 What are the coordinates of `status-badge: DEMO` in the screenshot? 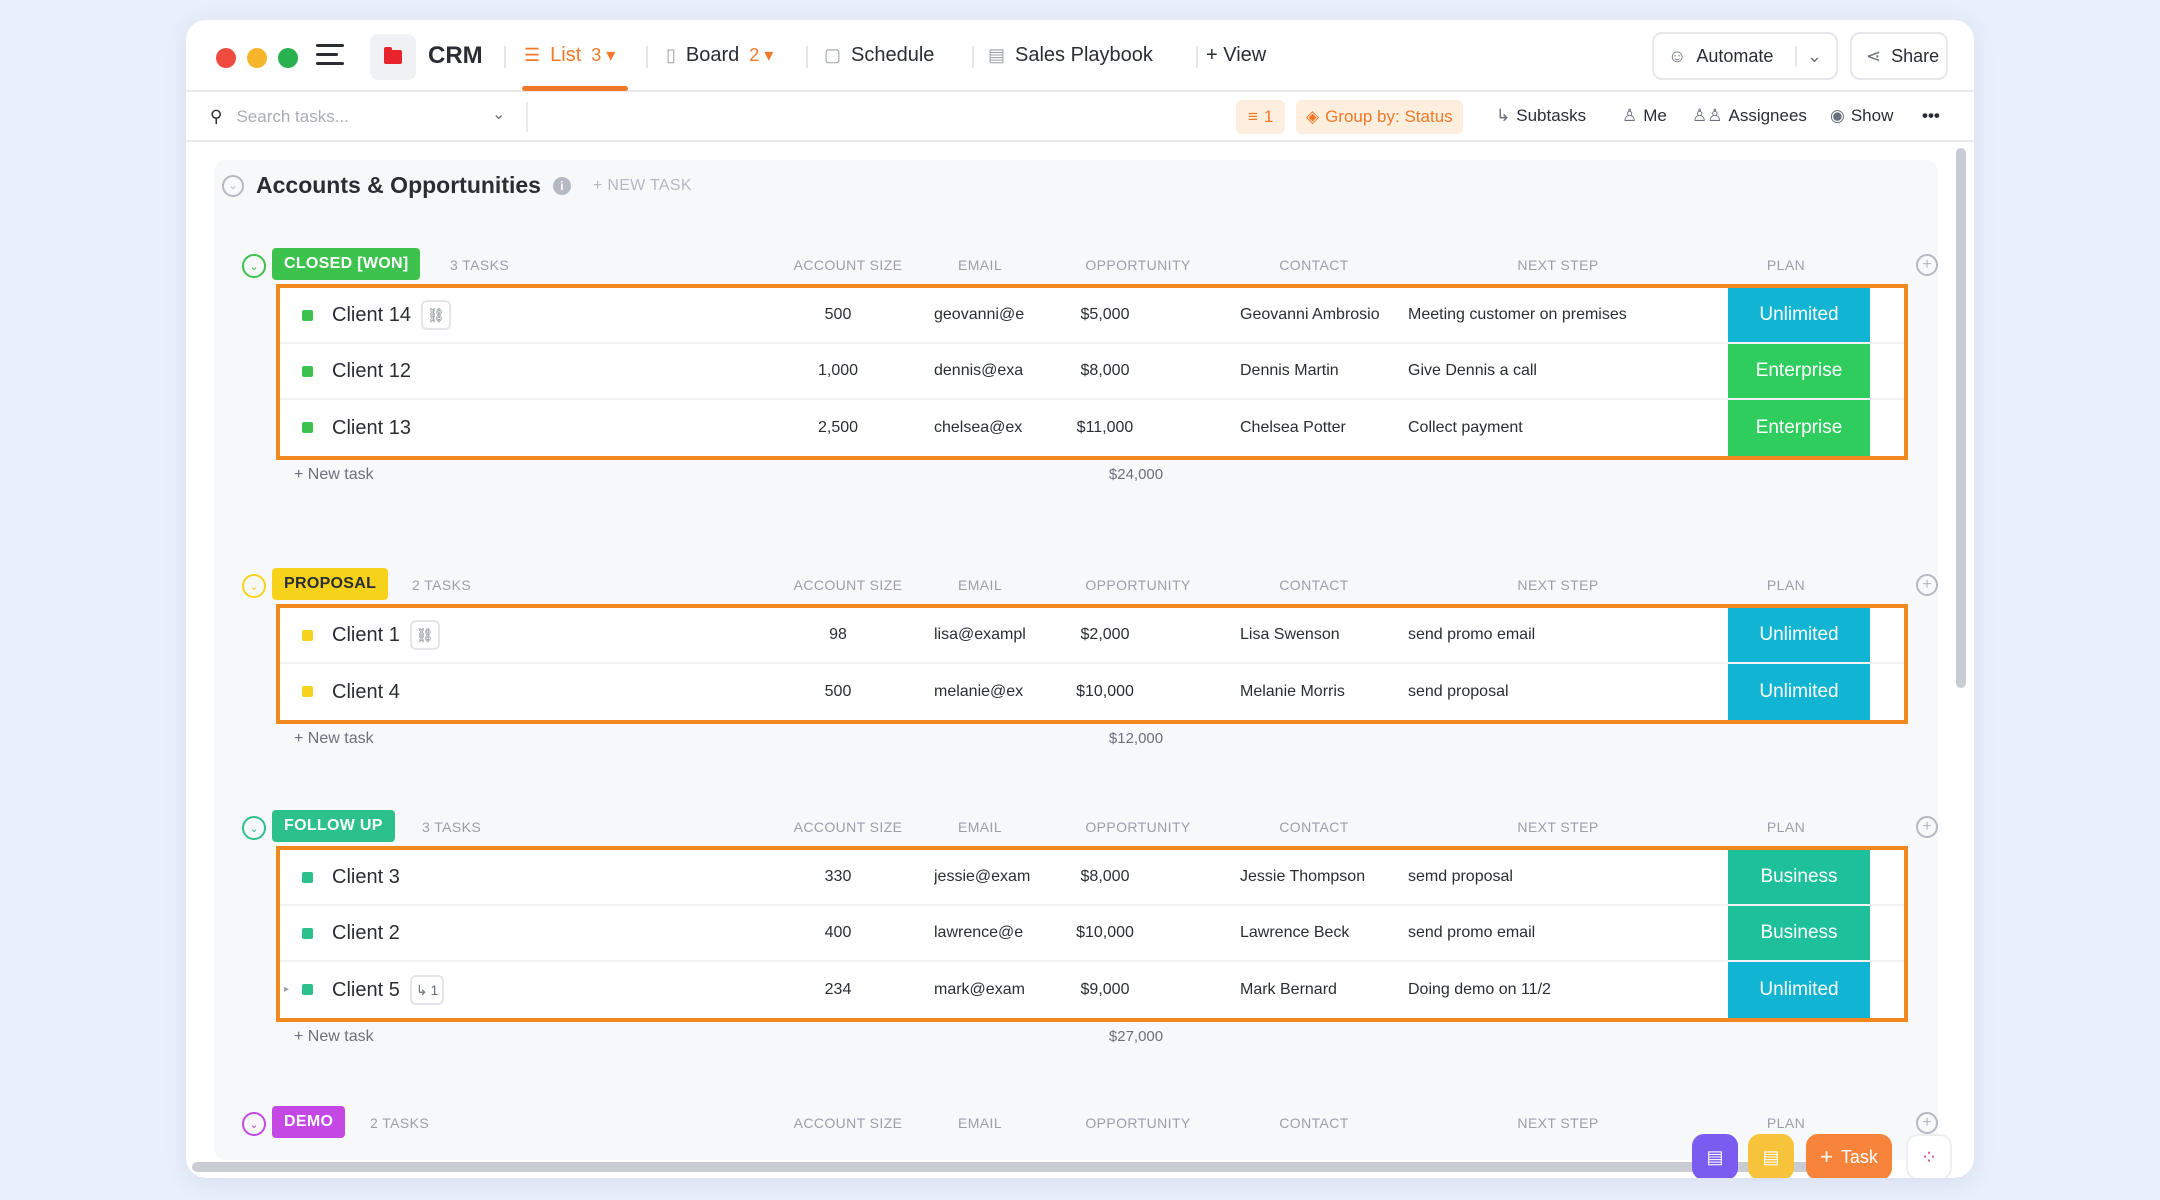 It's located at (309, 1122).